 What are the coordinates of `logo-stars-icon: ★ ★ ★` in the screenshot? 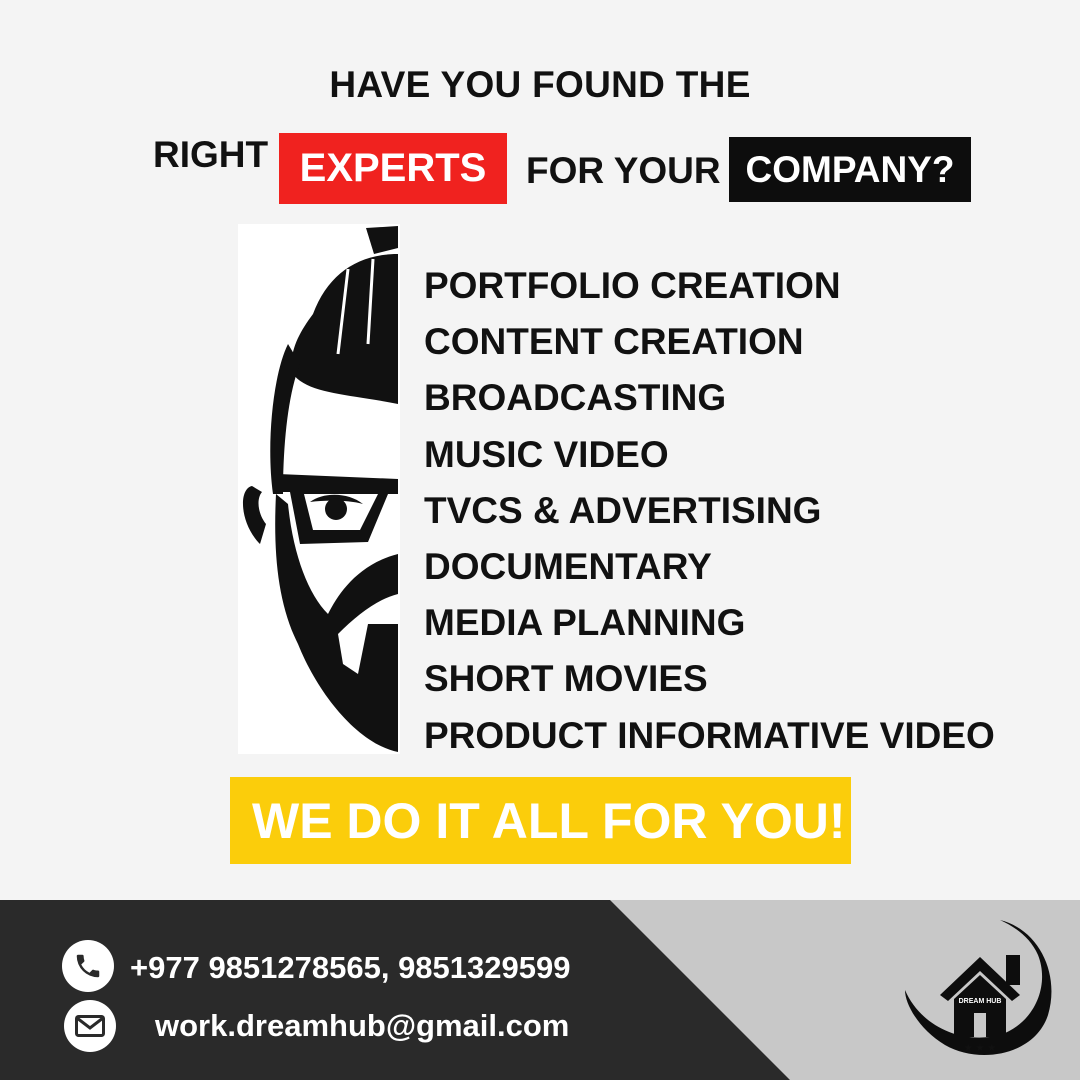 It's located at (980, 1048).